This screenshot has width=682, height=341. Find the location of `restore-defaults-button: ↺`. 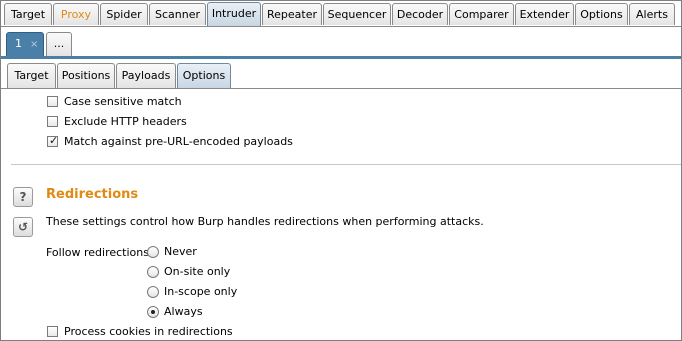

restore-defaults-button: ↺ is located at coordinates (23, 227).